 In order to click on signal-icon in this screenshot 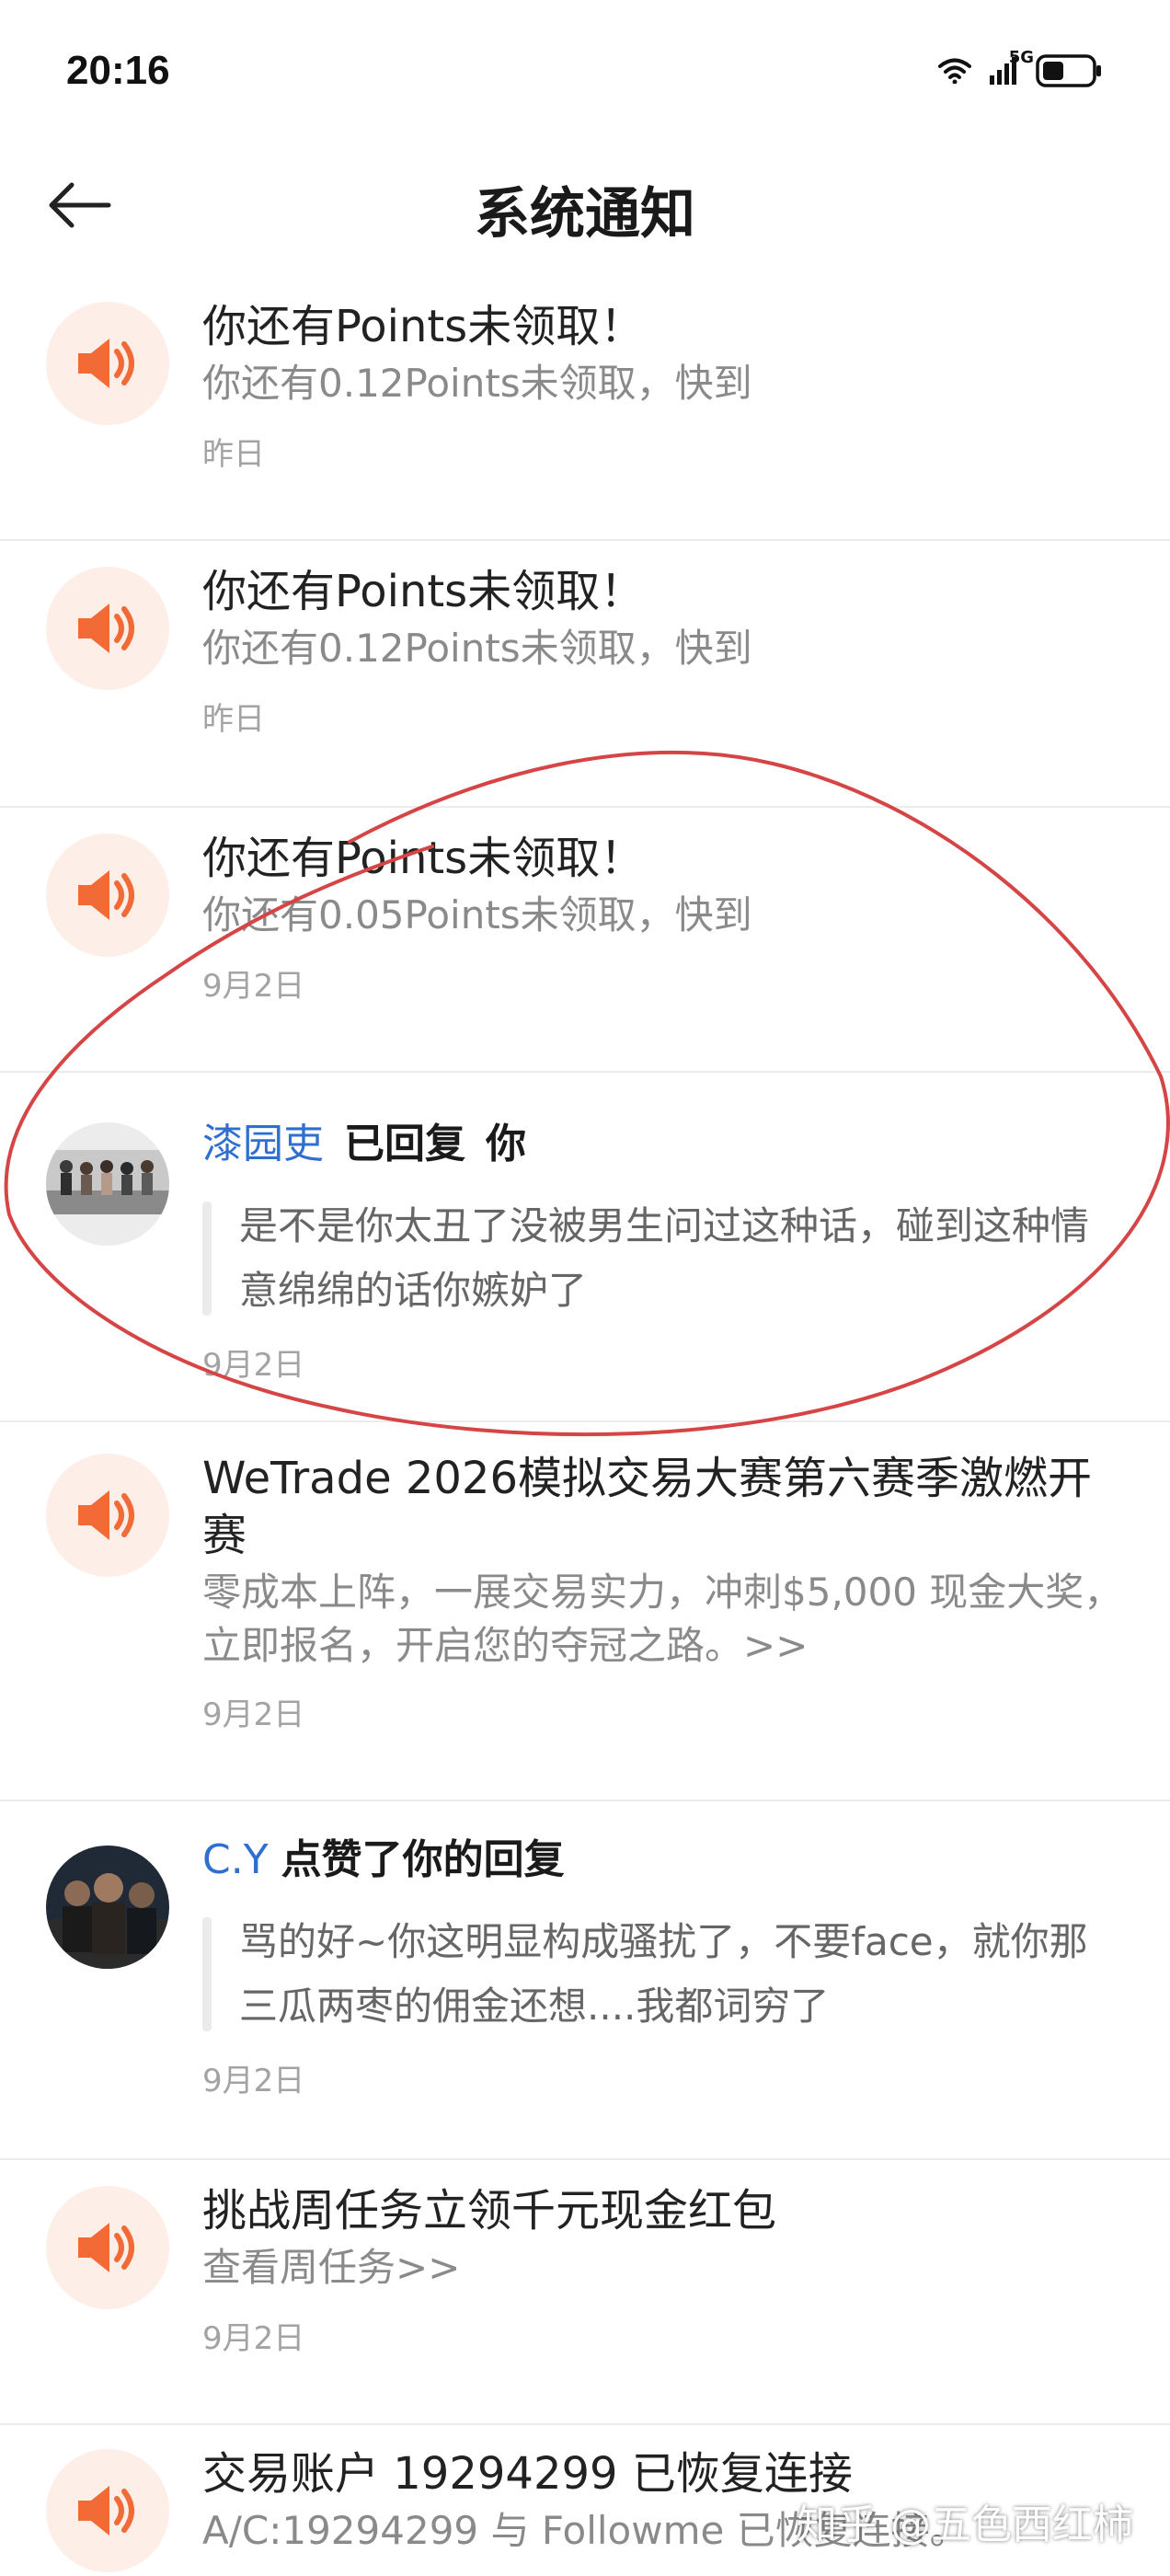, I will do `click(1003, 71)`.